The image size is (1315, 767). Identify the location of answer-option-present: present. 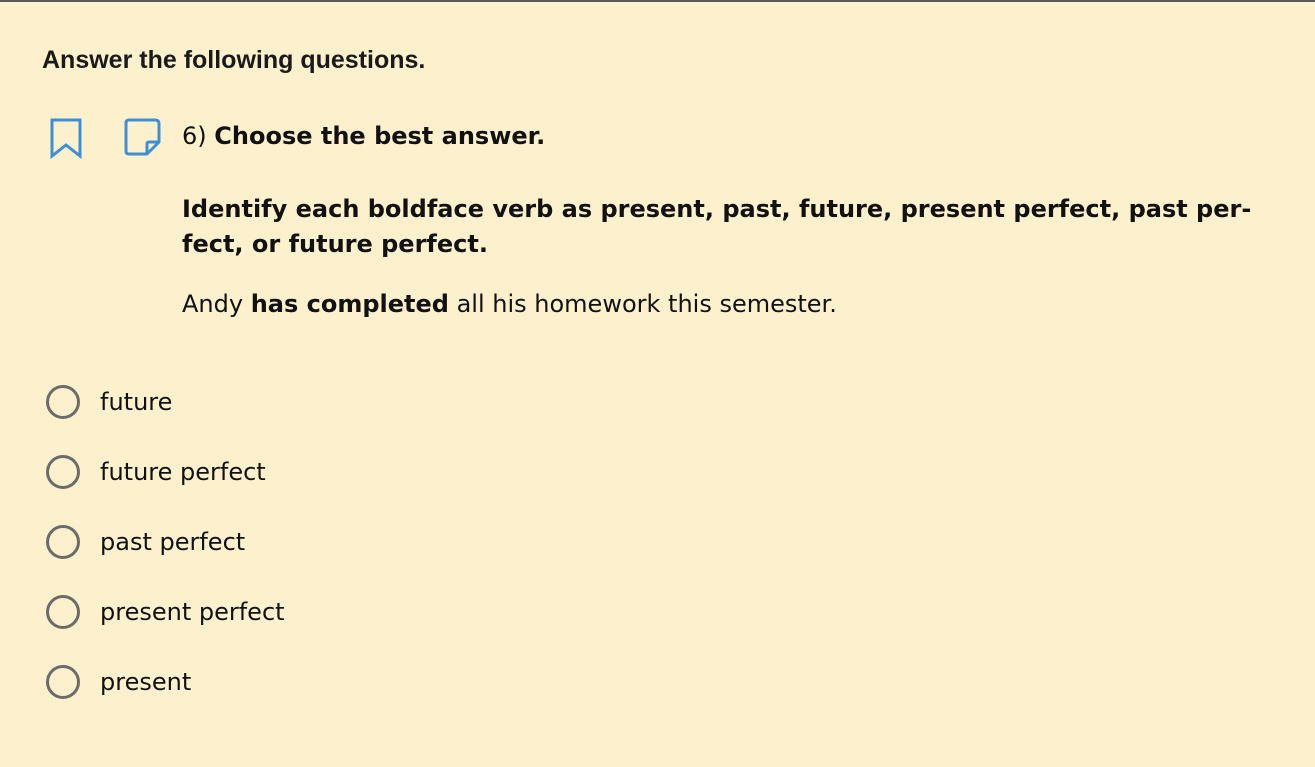
(165, 682).